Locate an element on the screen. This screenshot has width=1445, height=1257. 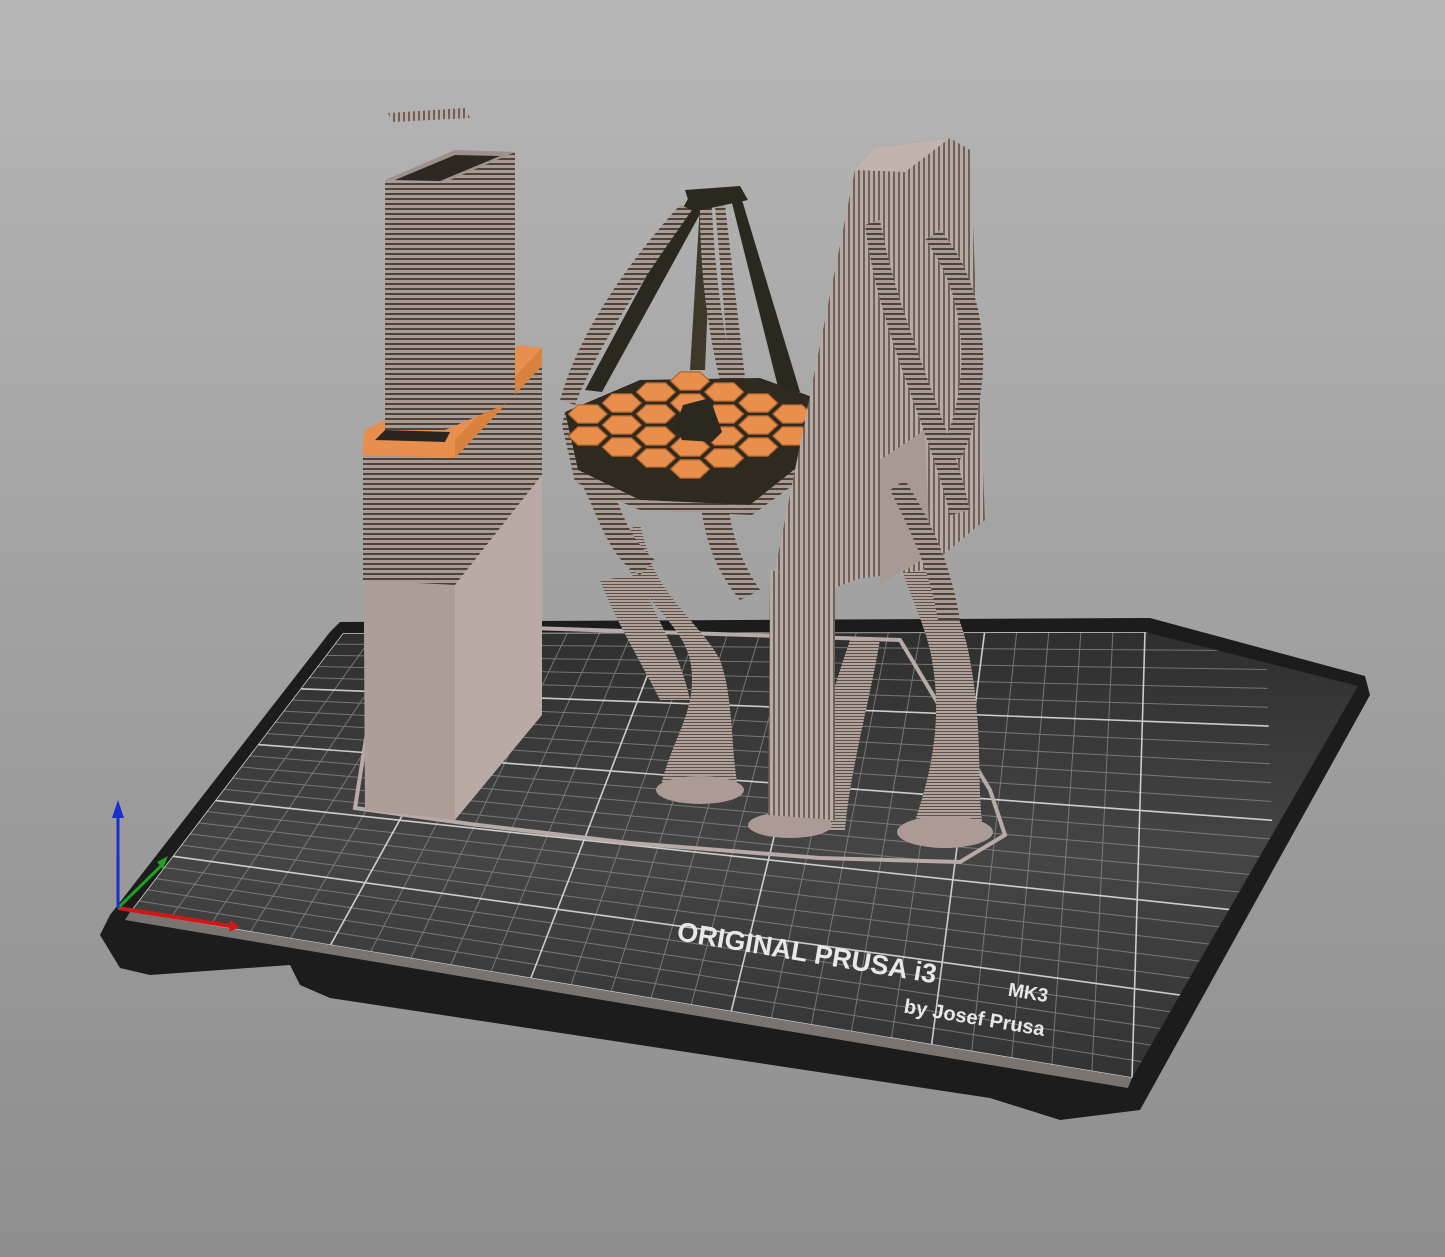
hexagon-mirror-model is located at coordinates (689, 350).